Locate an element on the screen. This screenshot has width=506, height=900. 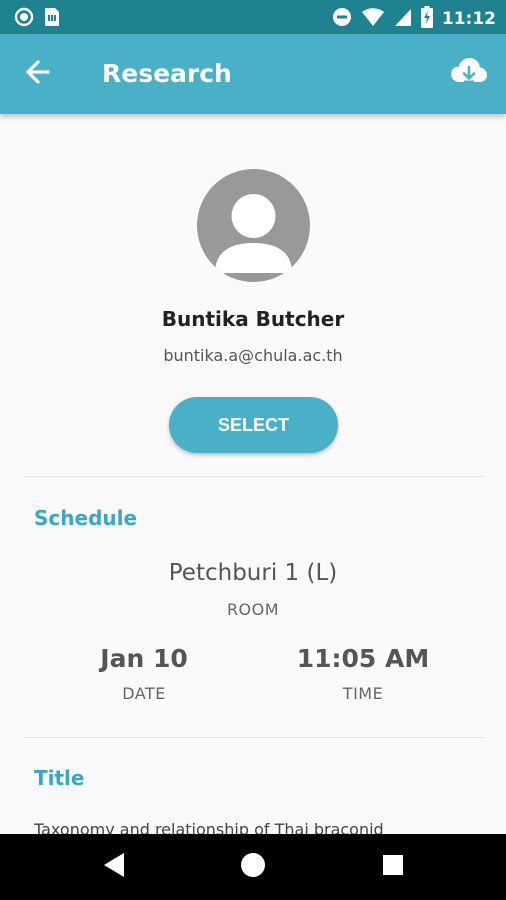
battery-charging-icon is located at coordinates (426, 19).